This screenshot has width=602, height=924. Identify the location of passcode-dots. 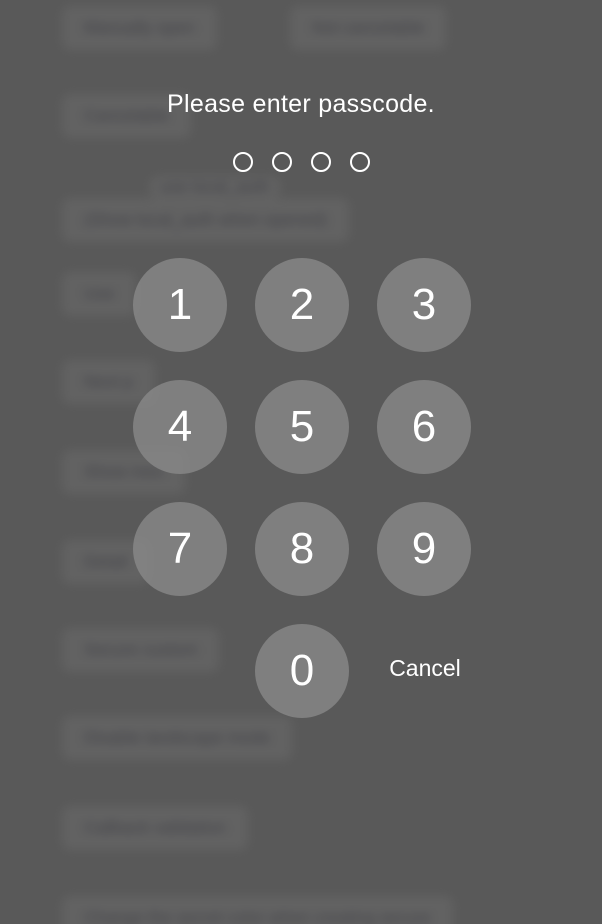
(303, 163).